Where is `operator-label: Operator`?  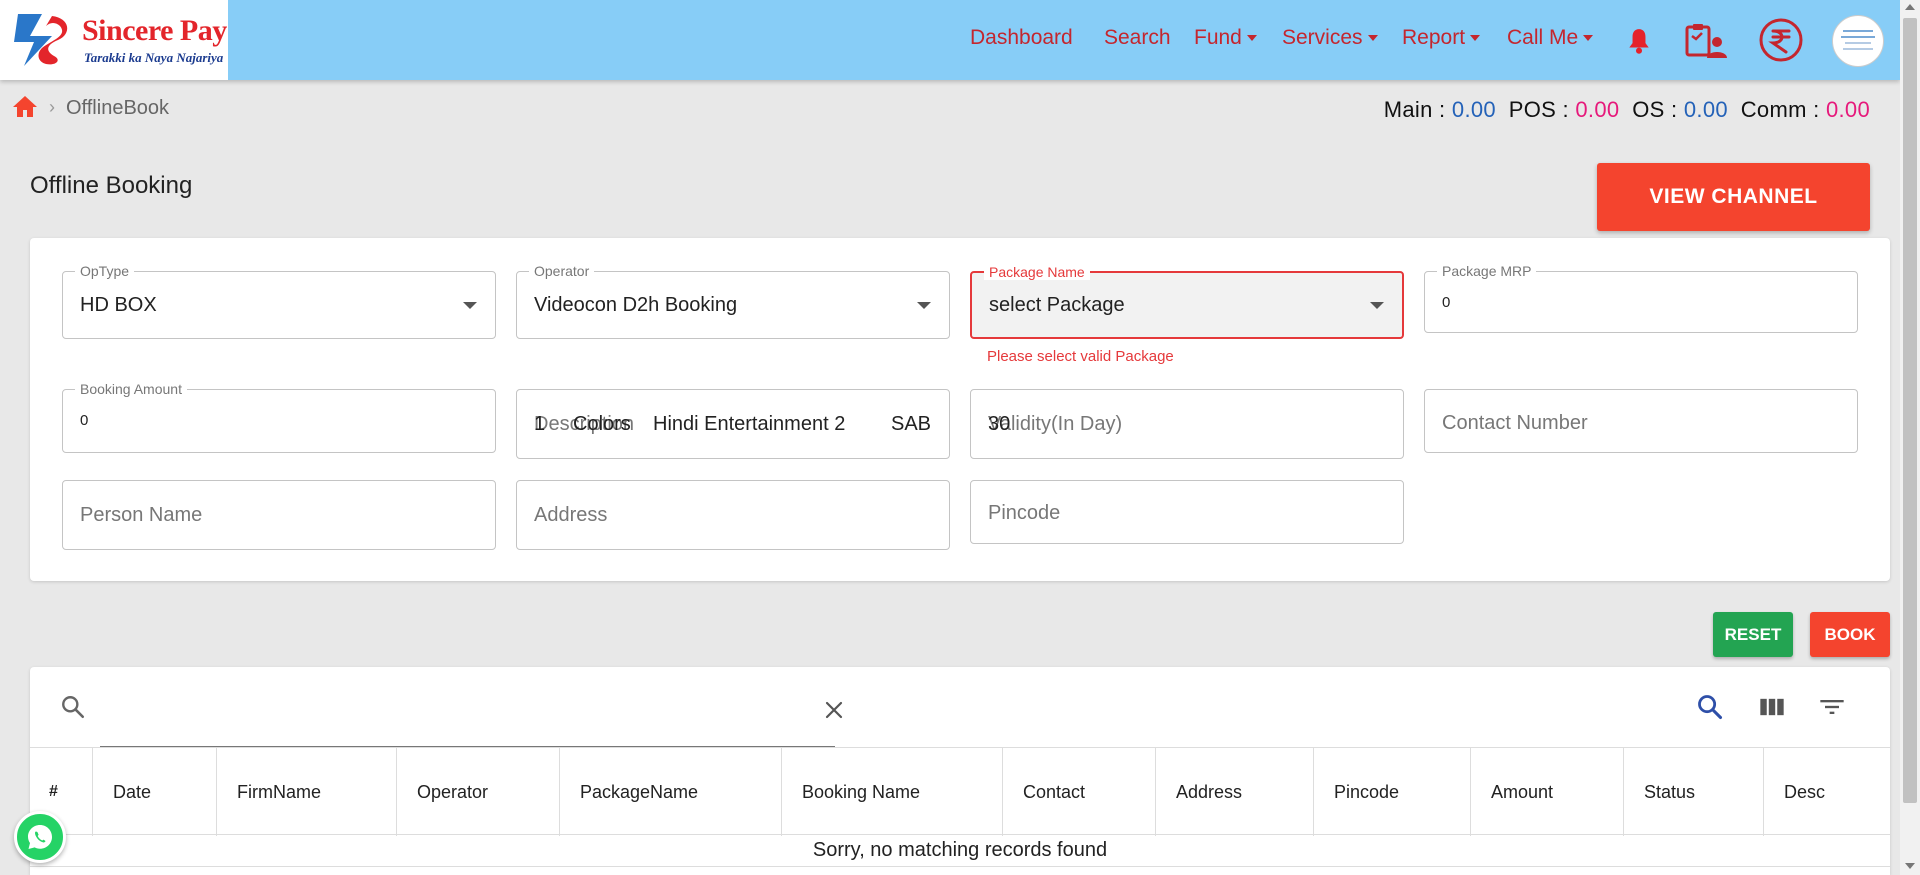 operator-label: Operator is located at coordinates (562, 271).